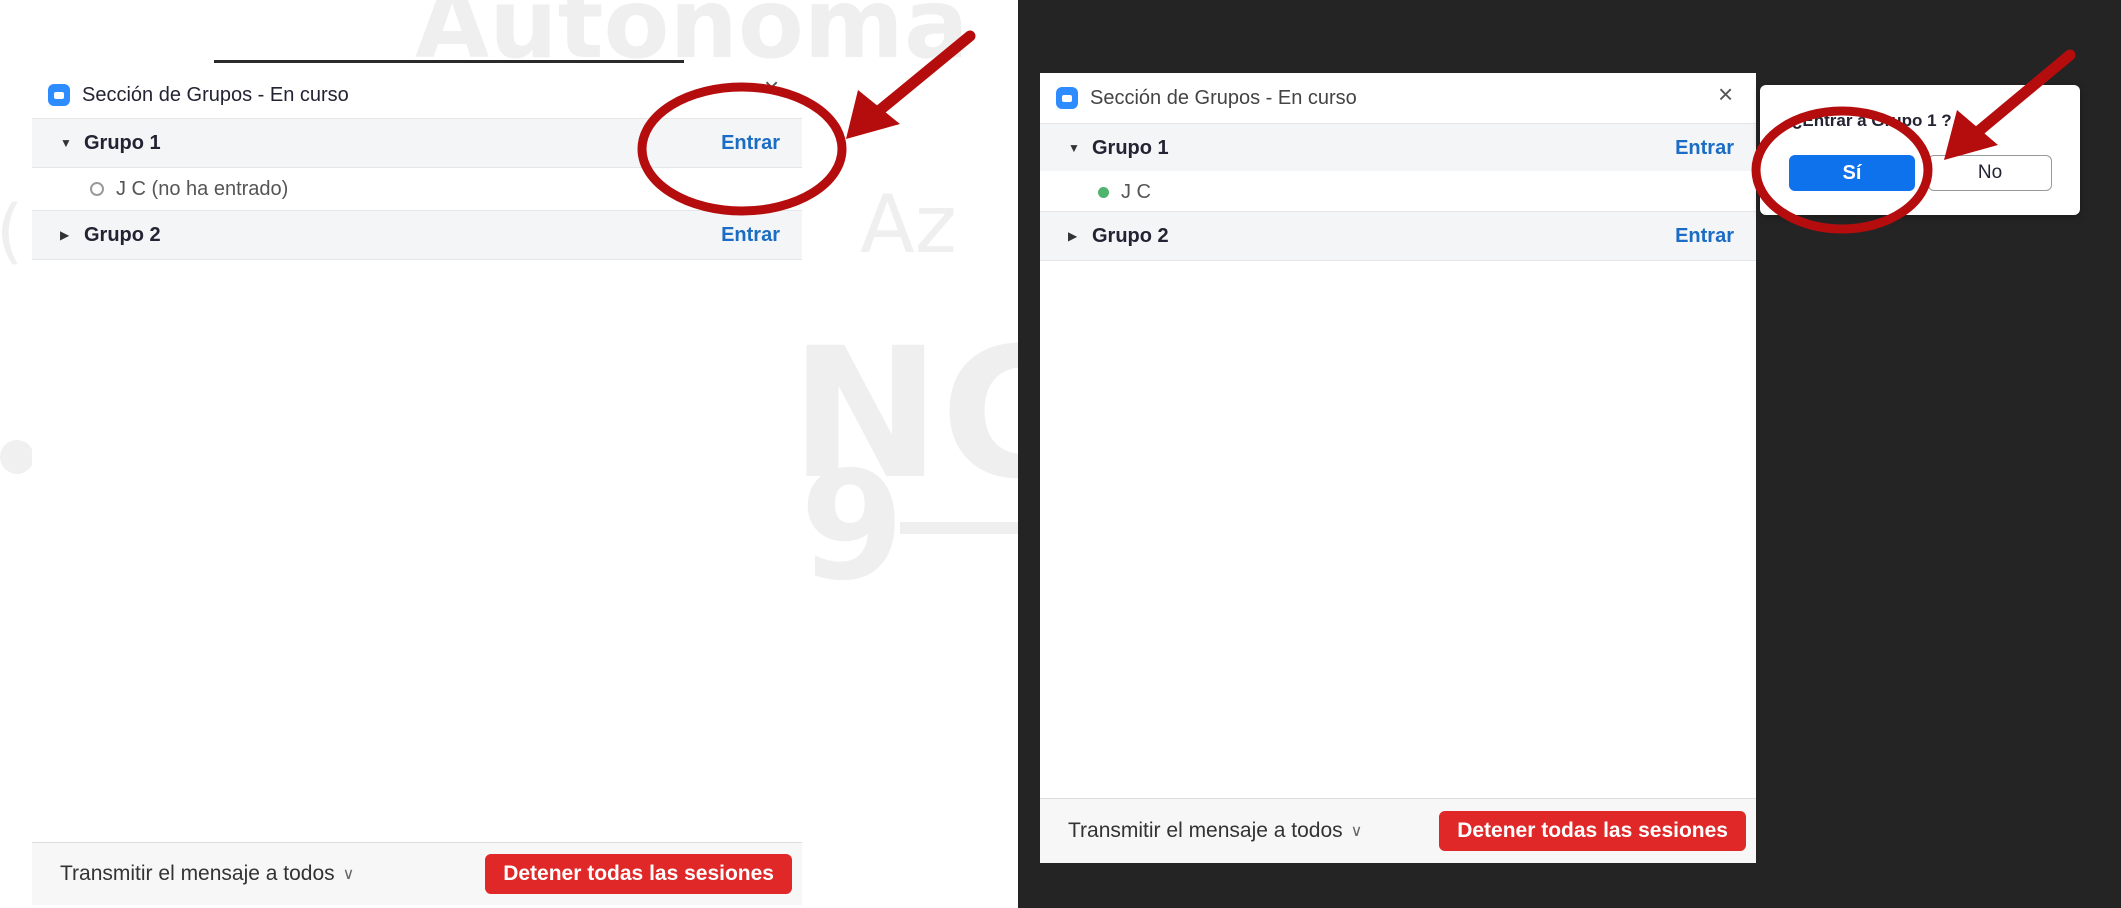 The width and height of the screenshot is (2121, 908). What do you see at coordinates (742, 149) in the screenshot?
I see `highlight-circle-entrar` at bounding box center [742, 149].